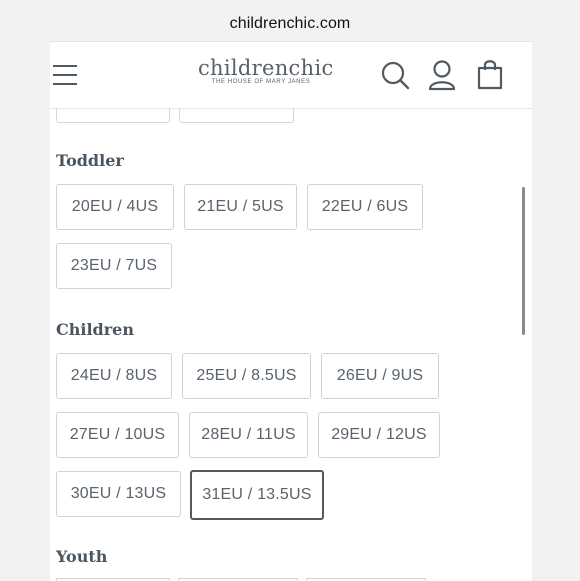 The height and width of the screenshot is (581, 580). I want to click on size-option: 24EU / 8US, so click(114, 376).